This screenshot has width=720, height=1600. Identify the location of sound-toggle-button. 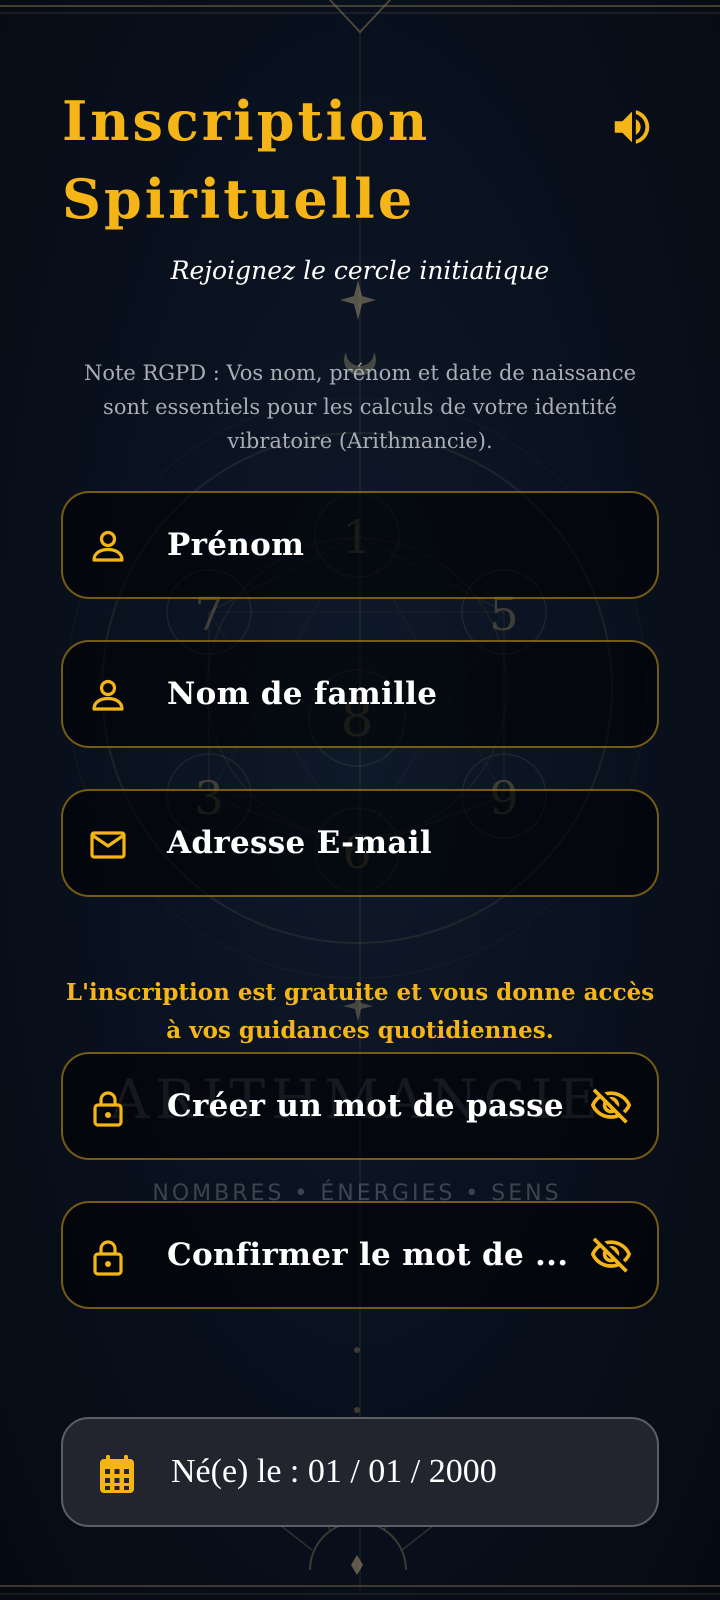
(632, 127).